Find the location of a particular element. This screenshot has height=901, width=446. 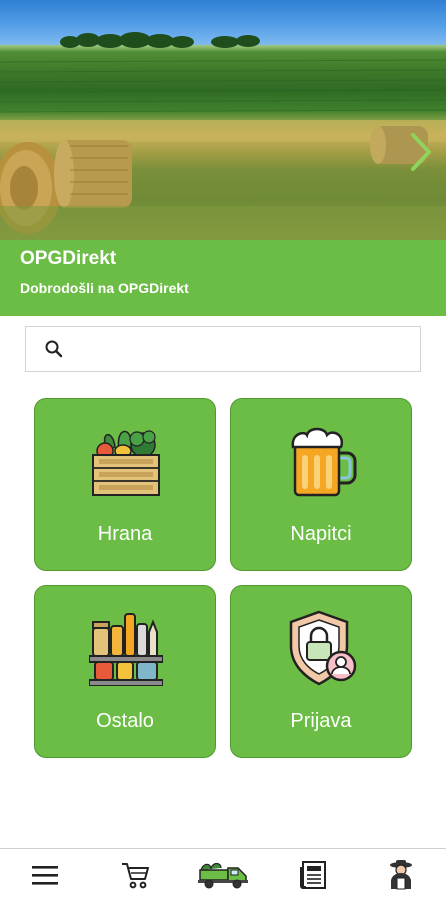

nav-menu-button is located at coordinates (45, 875).